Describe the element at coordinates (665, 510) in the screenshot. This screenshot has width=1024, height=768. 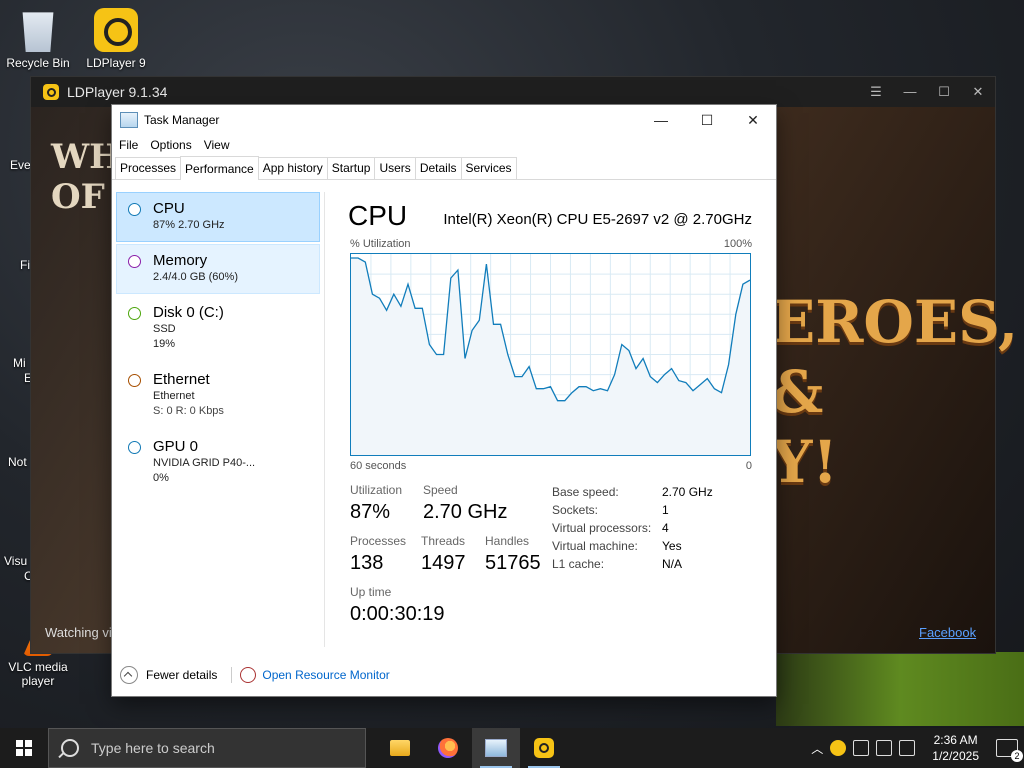
I see `detail-value: 1` at that location.